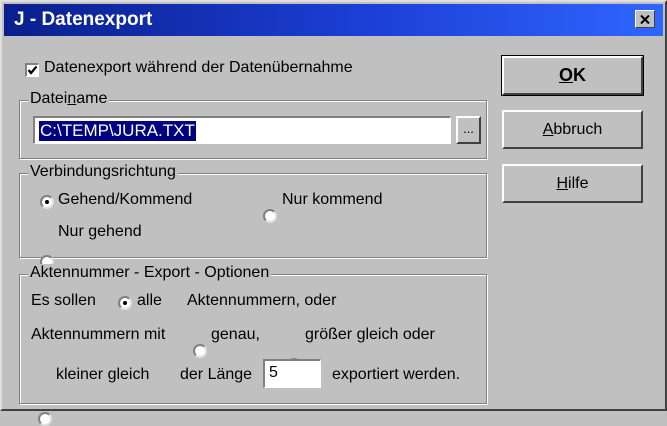 This screenshot has width=667, height=426. I want to click on ok-button: OK, so click(572, 75).